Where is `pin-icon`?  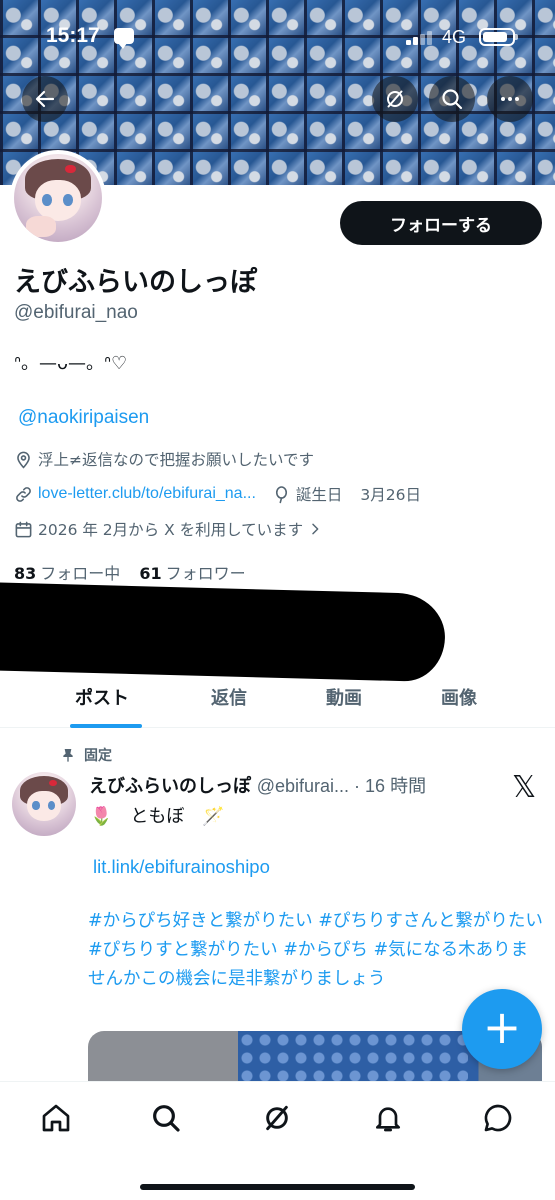 pin-icon is located at coordinates (68, 755).